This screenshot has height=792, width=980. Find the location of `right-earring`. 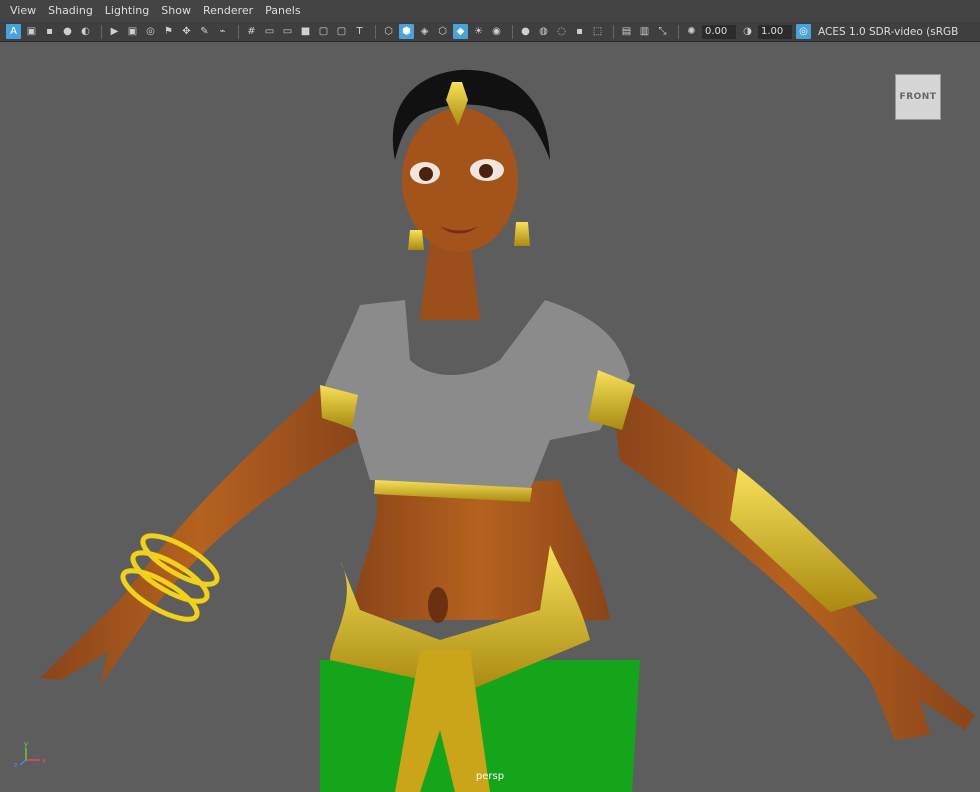

right-earring is located at coordinates (522, 234).